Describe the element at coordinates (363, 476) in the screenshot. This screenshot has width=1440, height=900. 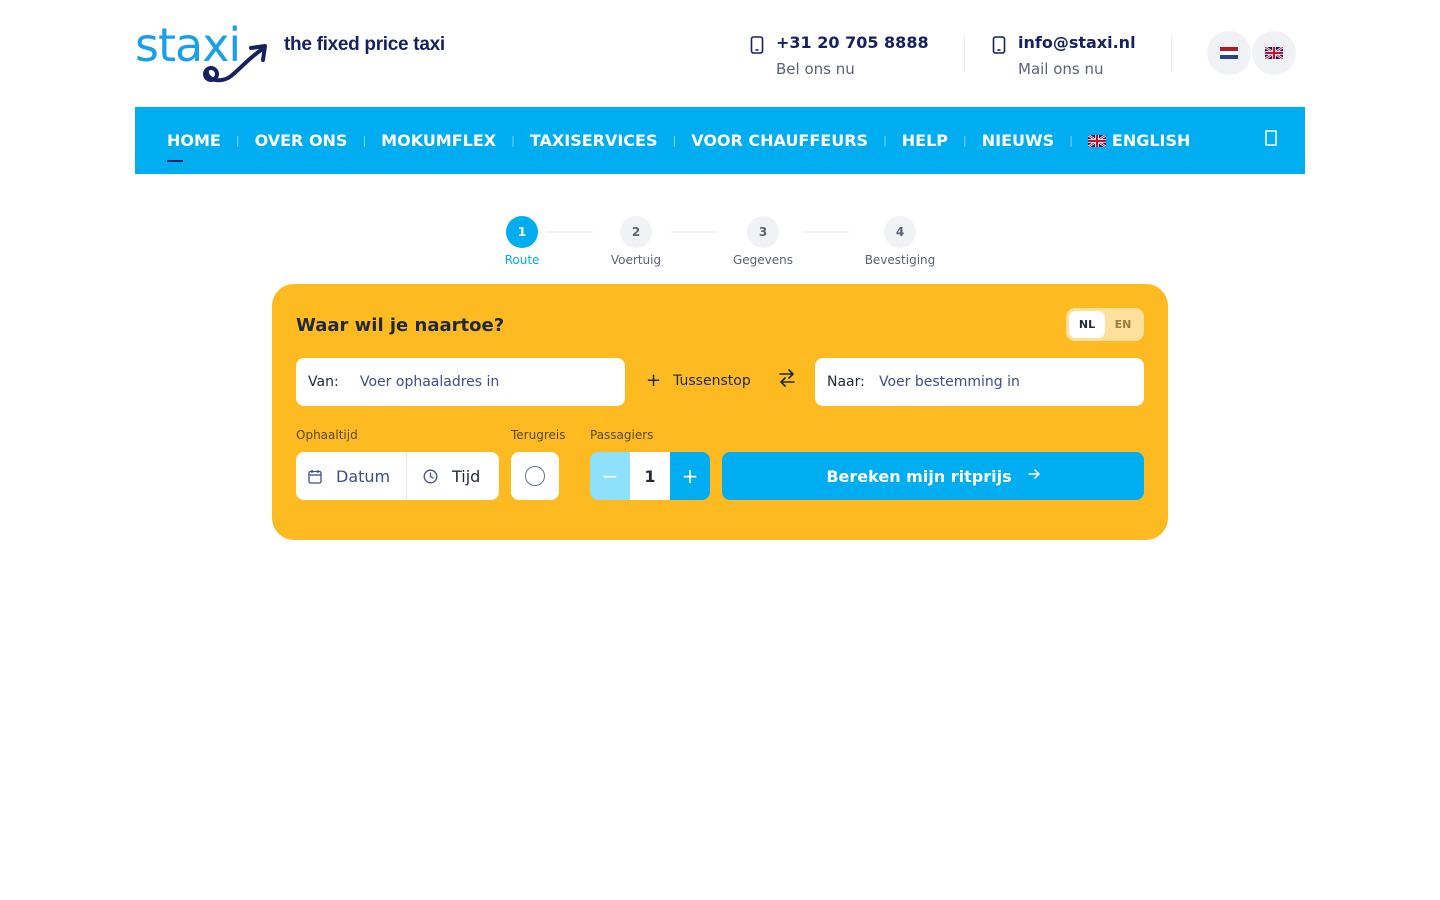
I see `date-placeholder: Datum` at that location.